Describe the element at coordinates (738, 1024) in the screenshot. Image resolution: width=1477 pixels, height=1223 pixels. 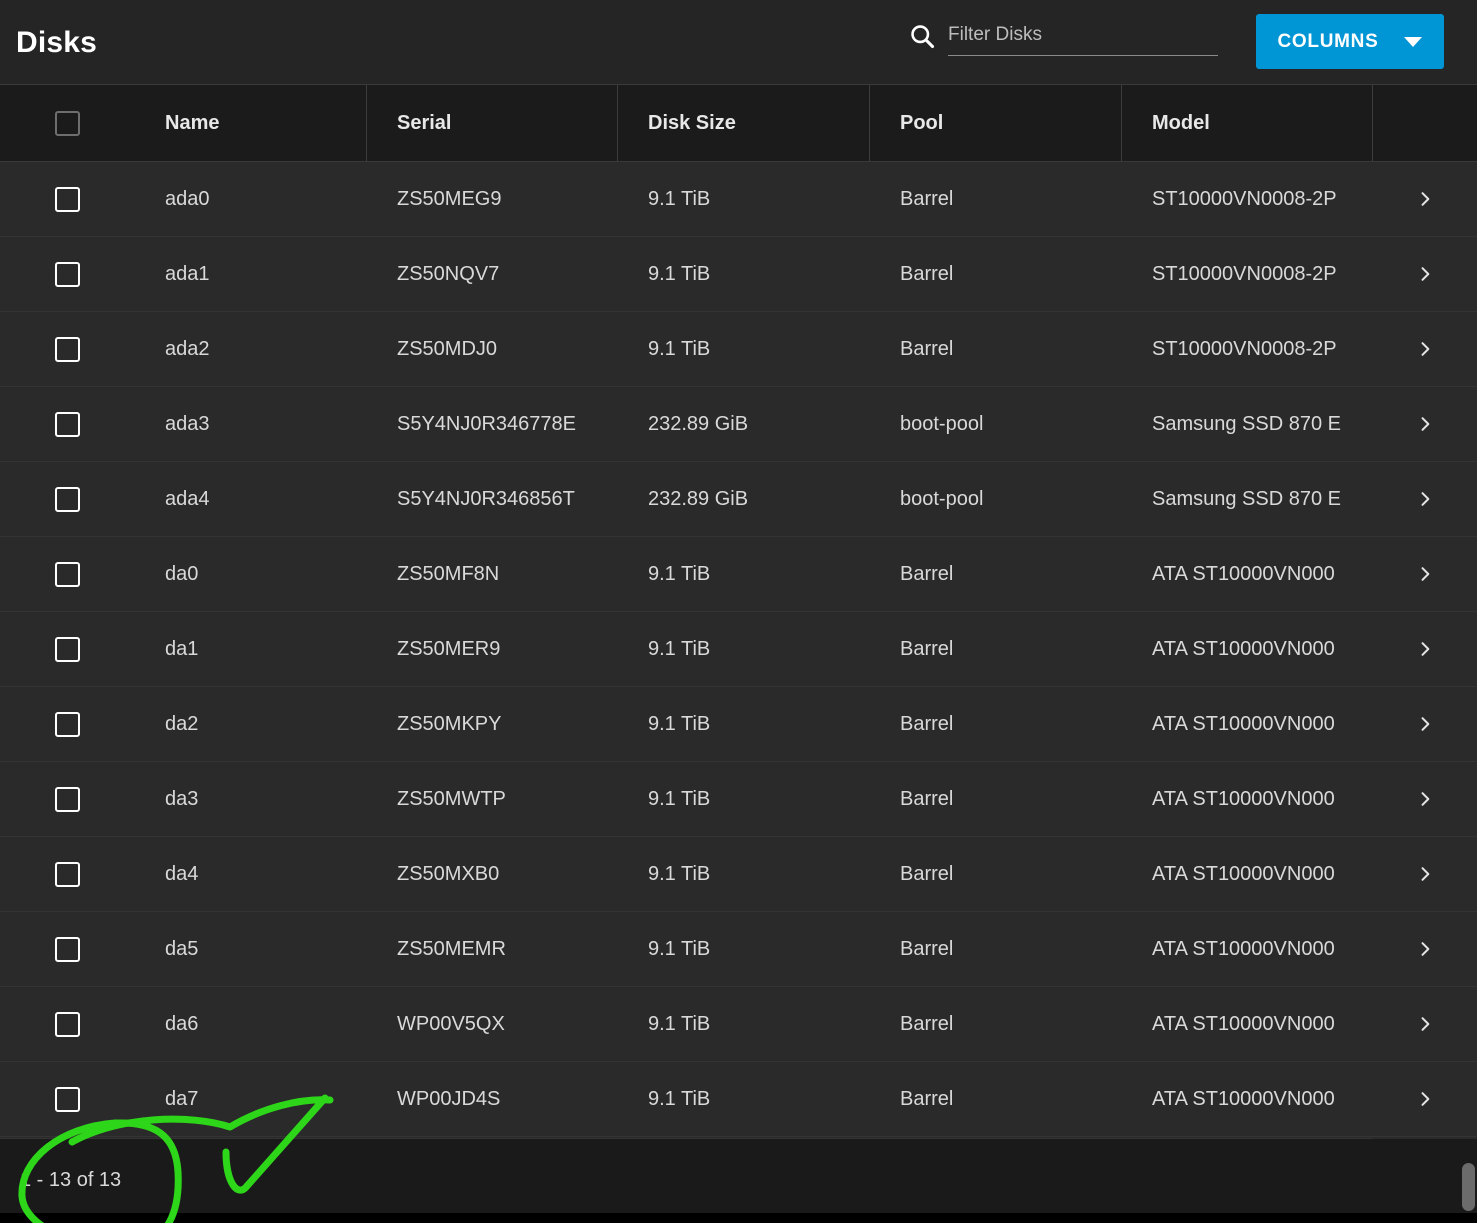
I see `table-row: da6 WP00V5QX 9.1 TiB Barrel ATA ST10000VN000` at that location.